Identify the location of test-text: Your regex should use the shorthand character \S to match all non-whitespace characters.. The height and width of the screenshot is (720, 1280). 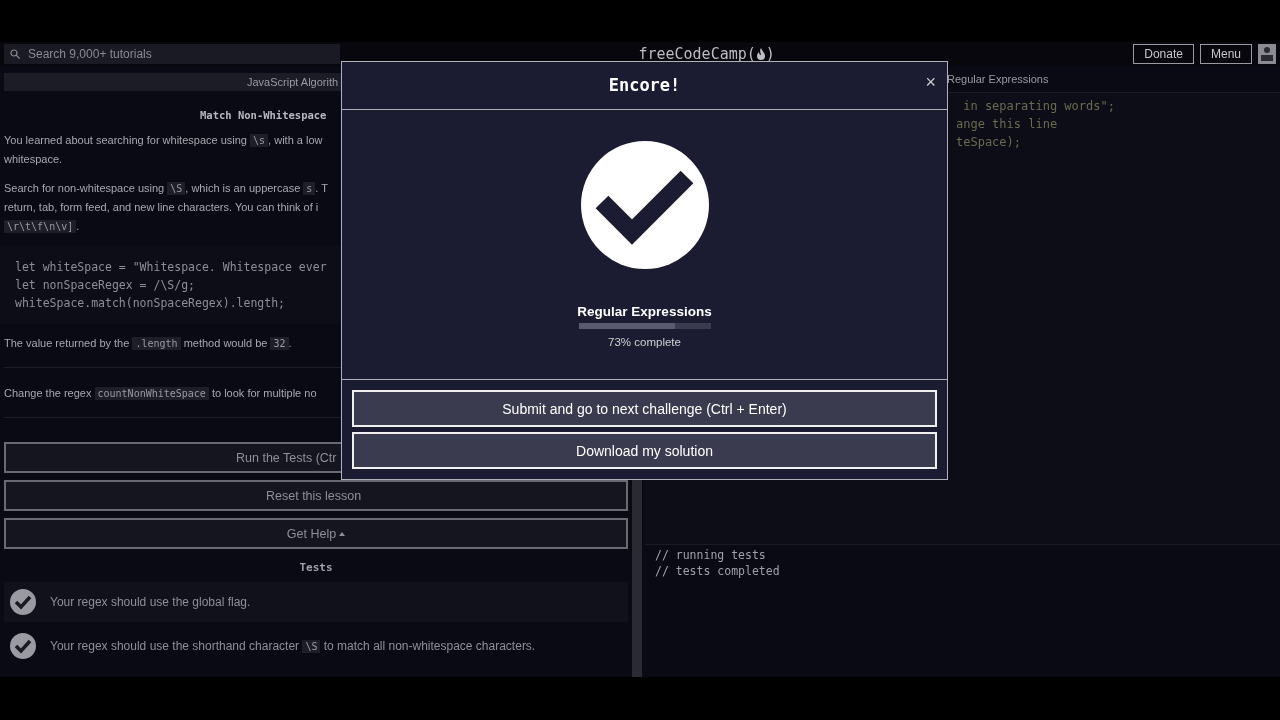
(293, 646).